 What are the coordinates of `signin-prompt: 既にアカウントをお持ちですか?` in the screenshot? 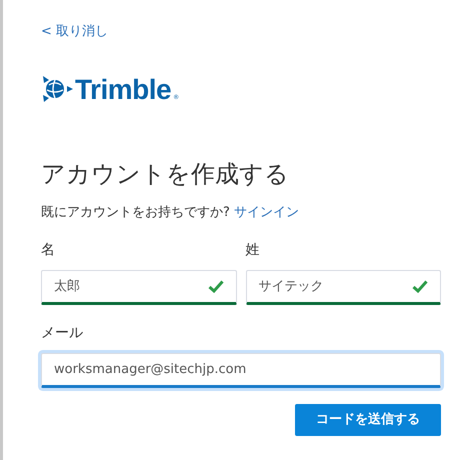 It's located at (135, 213).